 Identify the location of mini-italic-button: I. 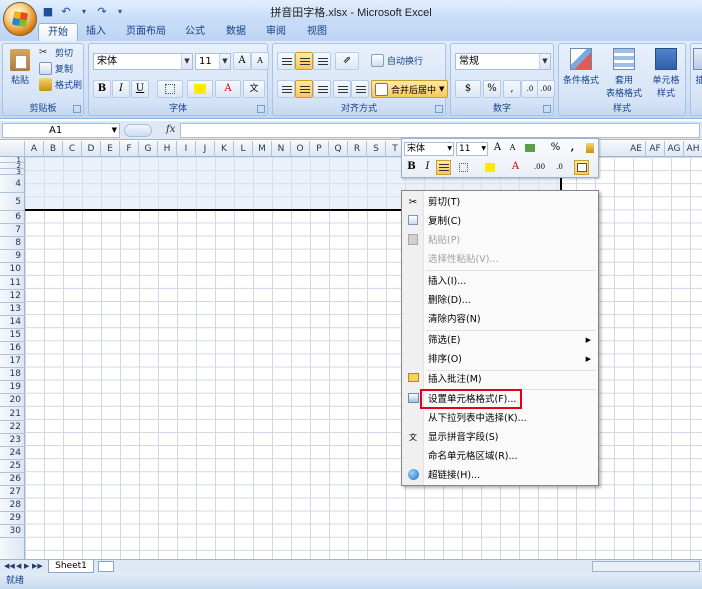
(427, 167).